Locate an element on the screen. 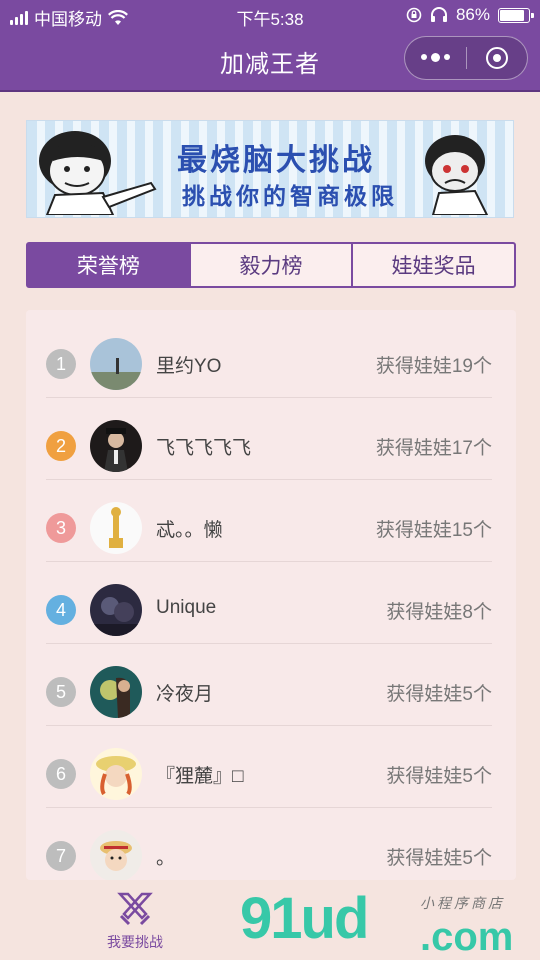  user-name: 冷夜月 is located at coordinates (185, 694).